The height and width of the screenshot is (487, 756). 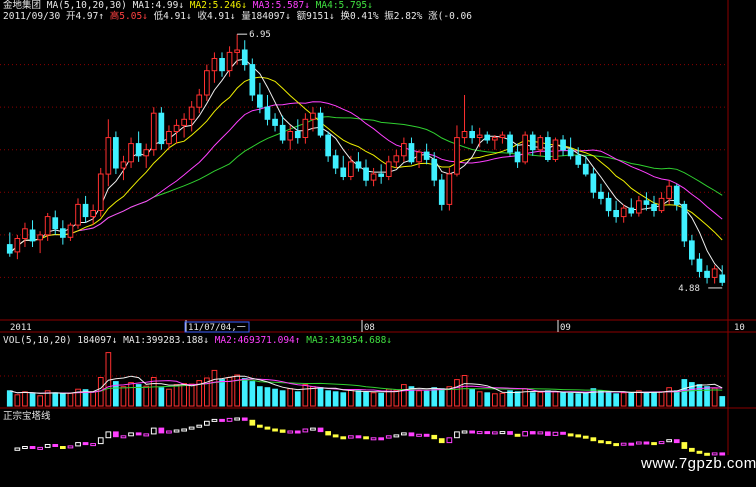 I want to click on time-axis-label: 10, so click(x=739, y=328).